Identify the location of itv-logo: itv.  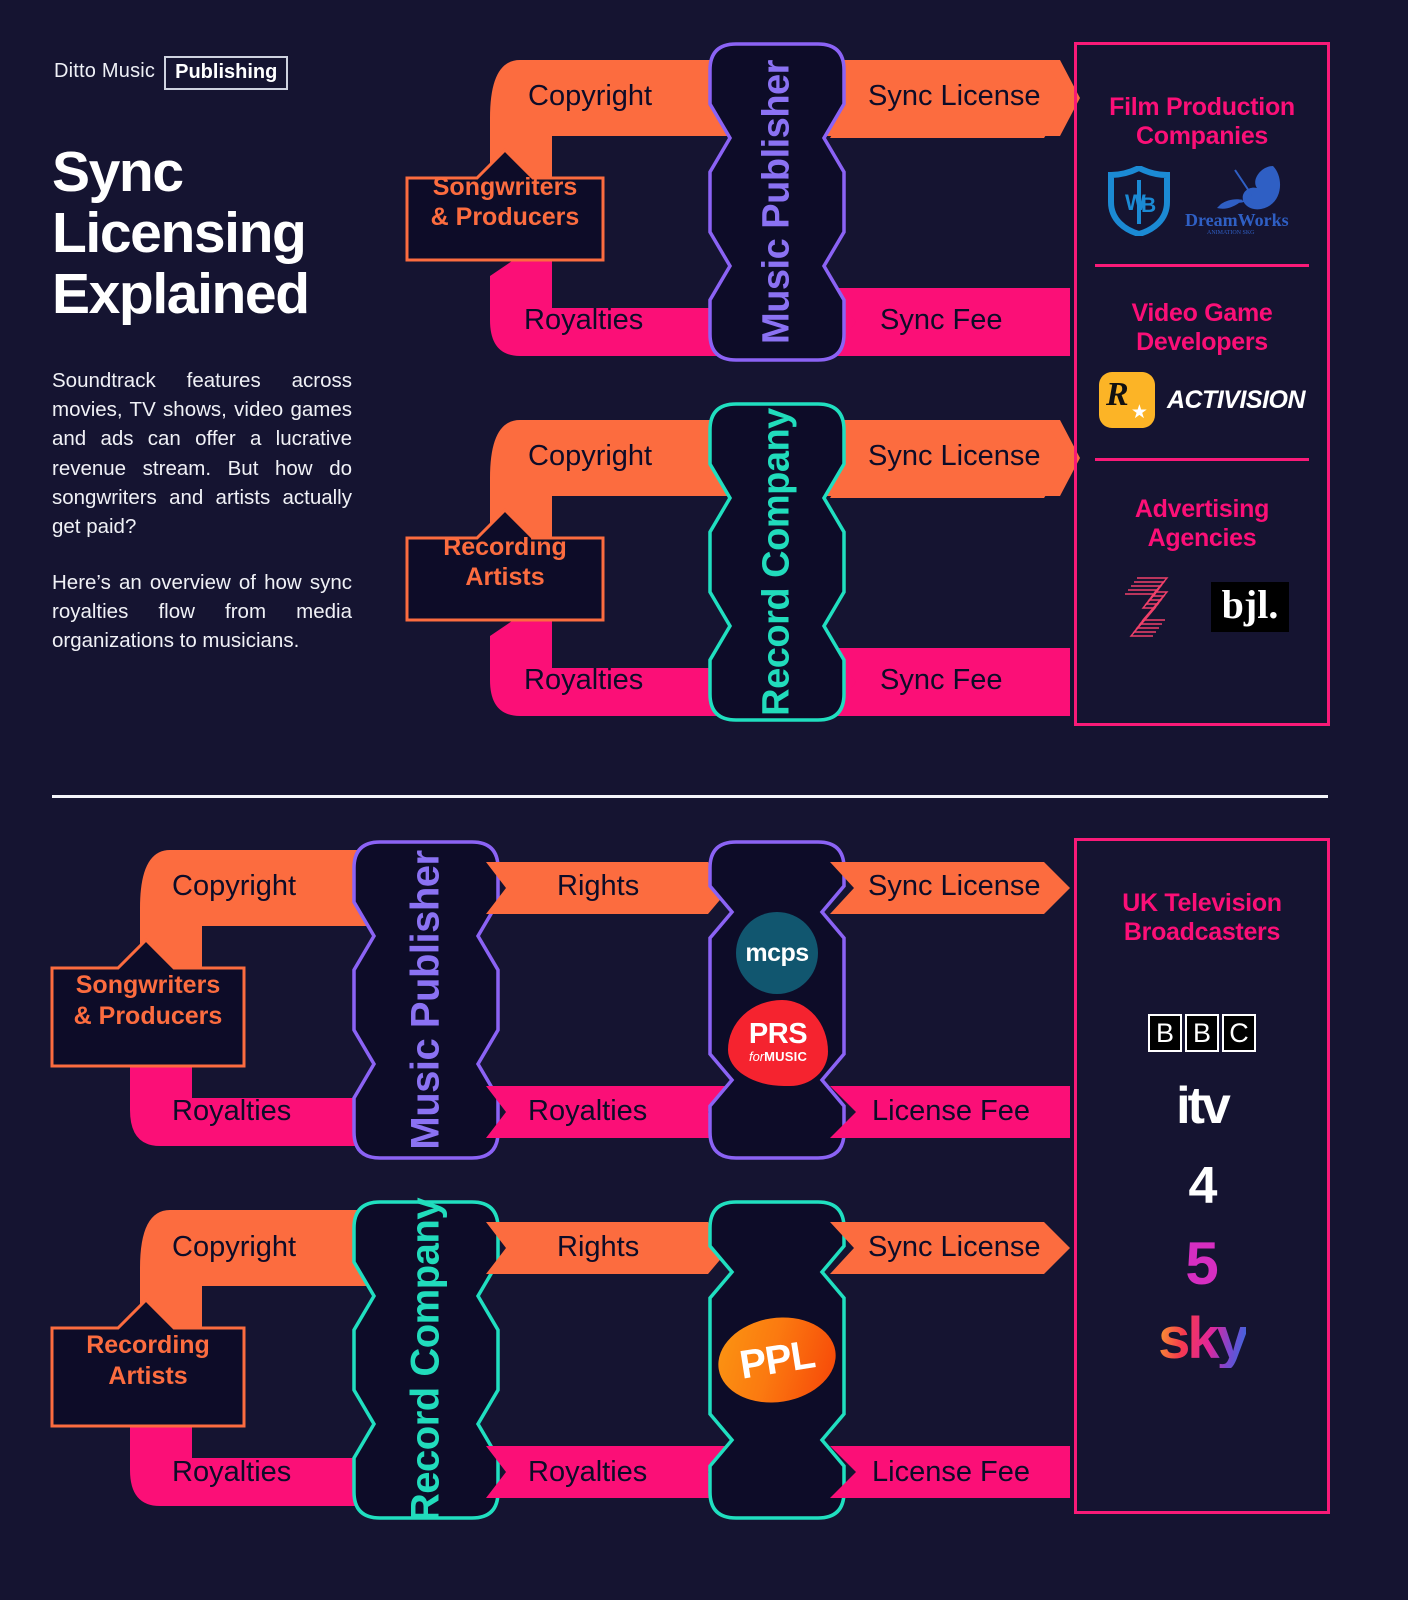
(1203, 1106).